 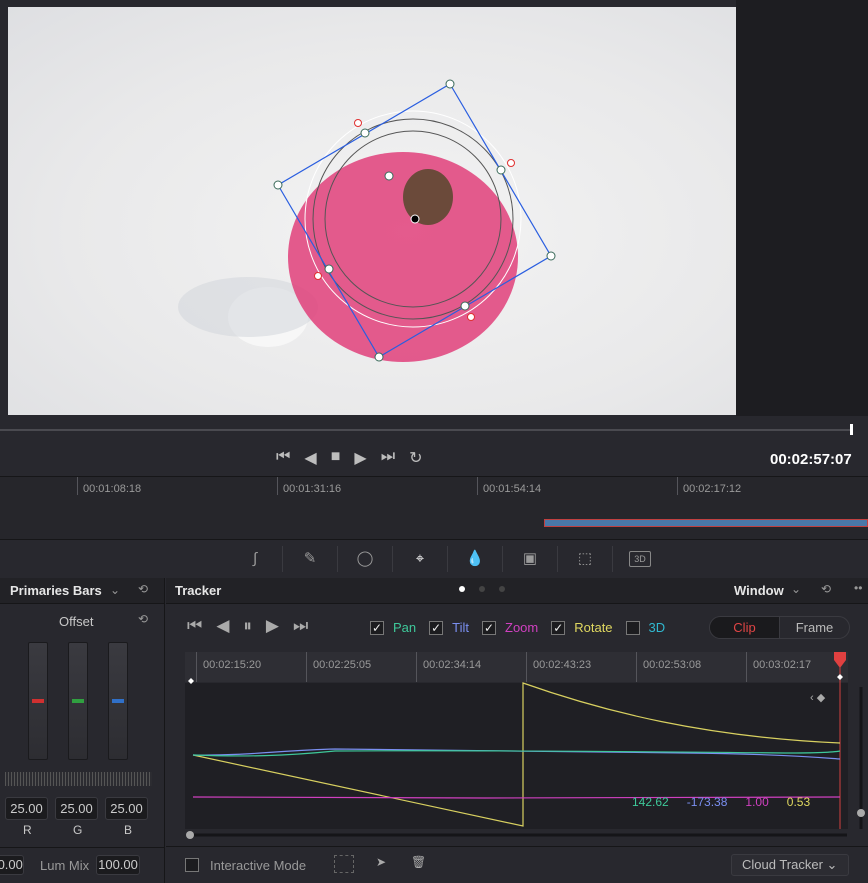 What do you see at coordinates (310, 458) in the screenshot?
I see `play-reverse-icon: ◀` at bounding box center [310, 458].